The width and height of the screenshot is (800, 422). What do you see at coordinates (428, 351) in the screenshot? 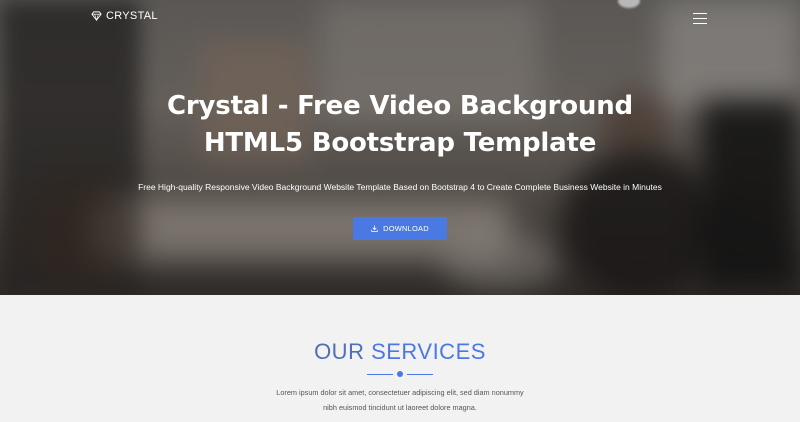
I see `services-title-part2: SERVICES` at bounding box center [428, 351].